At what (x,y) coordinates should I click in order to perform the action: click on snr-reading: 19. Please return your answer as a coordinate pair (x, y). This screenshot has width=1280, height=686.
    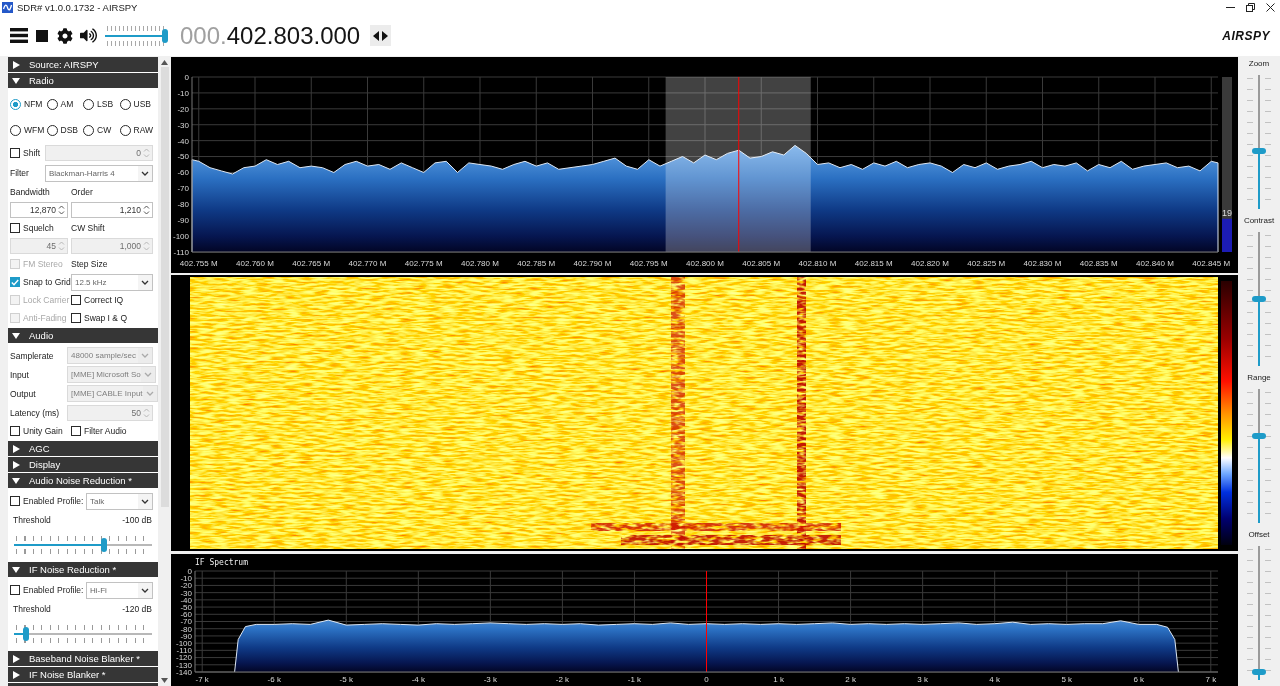
    Looking at the image, I should click on (1227, 212).